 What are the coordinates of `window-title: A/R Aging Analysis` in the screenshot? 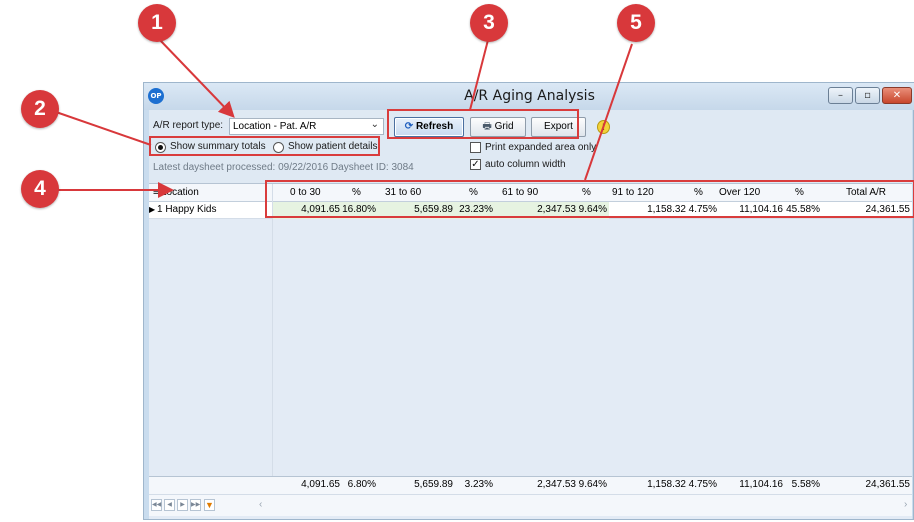 It's located at (529, 96).